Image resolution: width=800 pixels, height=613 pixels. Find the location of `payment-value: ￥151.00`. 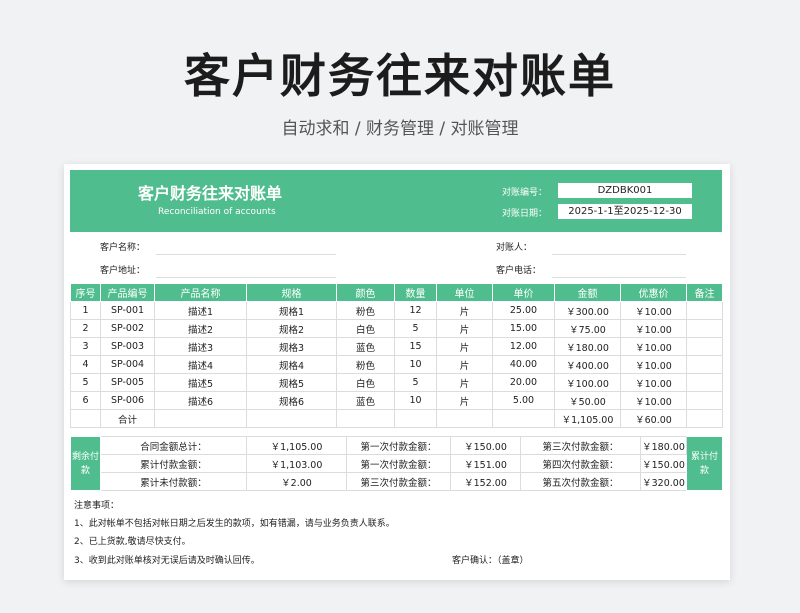

payment-value: ￥151.00 is located at coordinates (485, 463).